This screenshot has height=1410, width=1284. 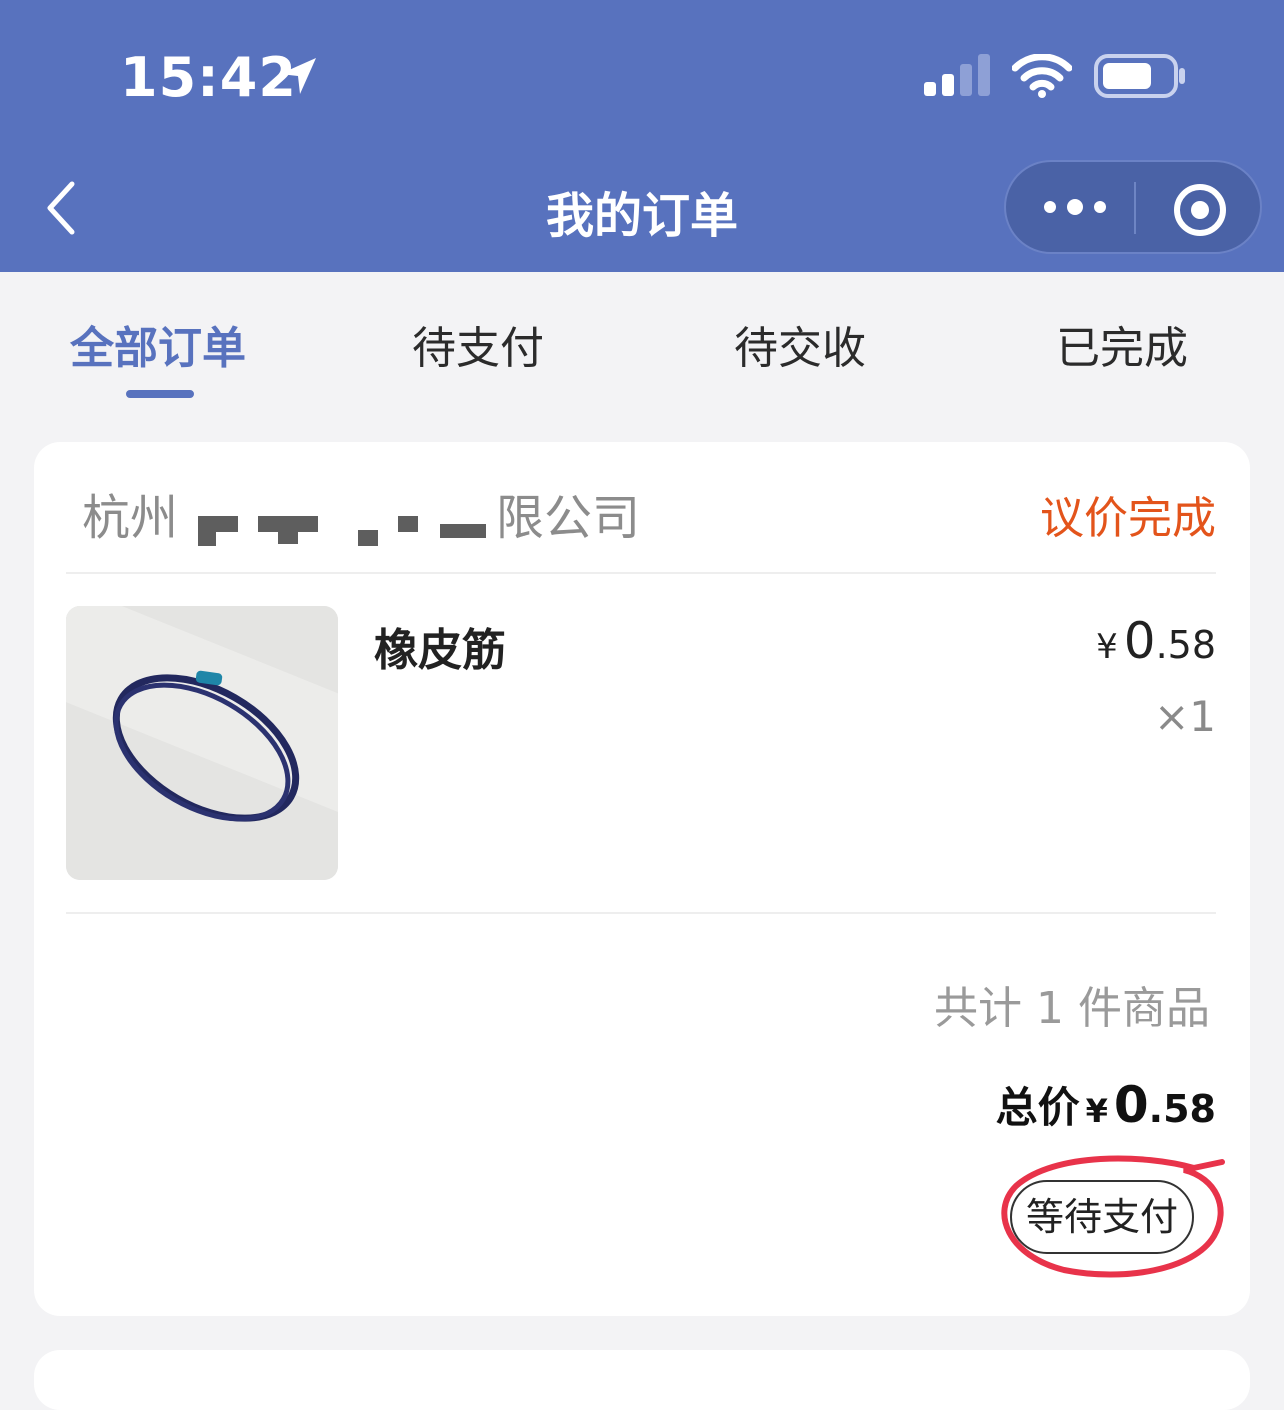 What do you see at coordinates (1107, 647) in the screenshot?
I see `price-currency: ¥` at bounding box center [1107, 647].